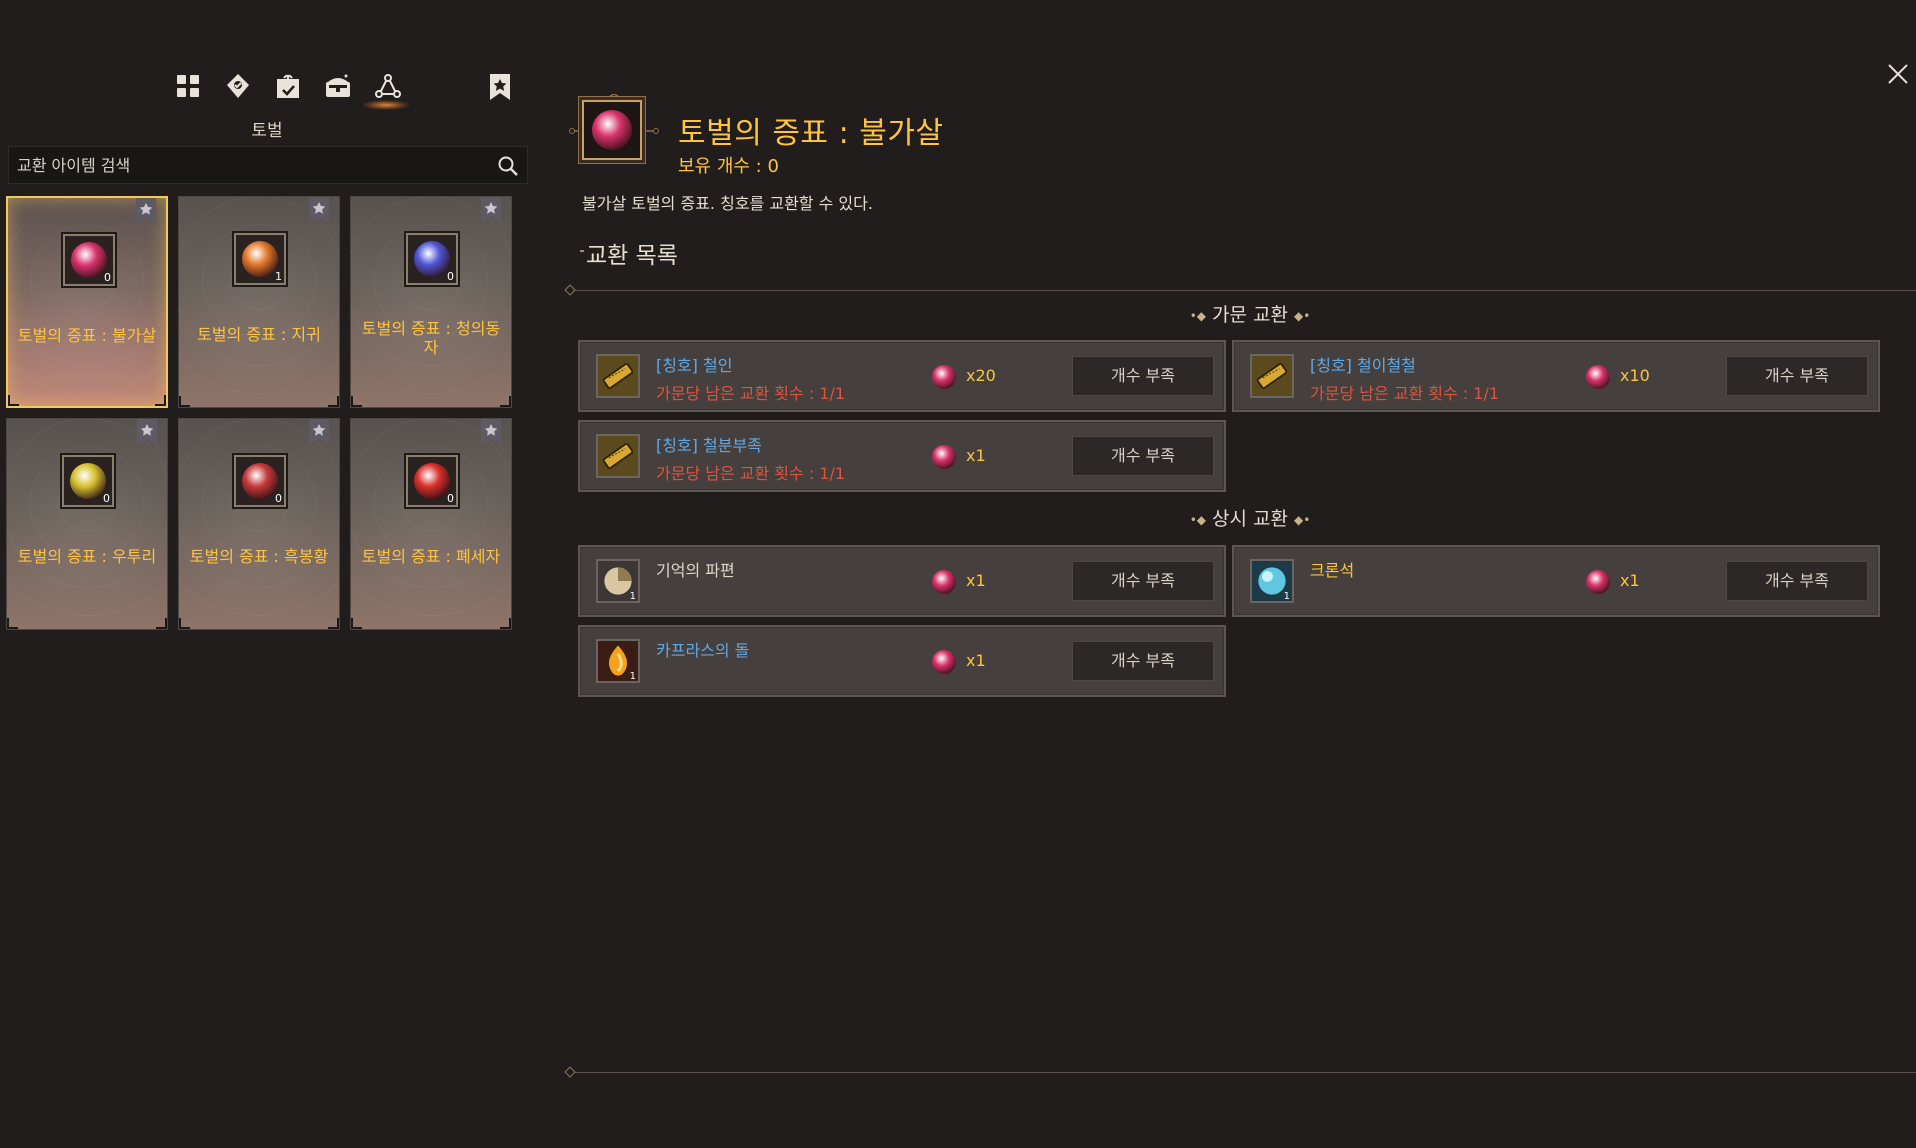  Describe the element at coordinates (259, 334) in the screenshot. I see `card-title: 토벌의 증표 : 지귀` at that location.